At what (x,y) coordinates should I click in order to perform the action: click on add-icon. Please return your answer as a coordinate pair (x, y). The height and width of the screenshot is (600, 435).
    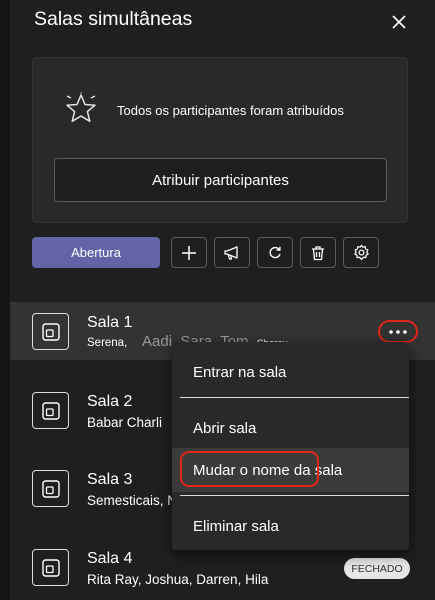
    Looking at the image, I should click on (189, 252).